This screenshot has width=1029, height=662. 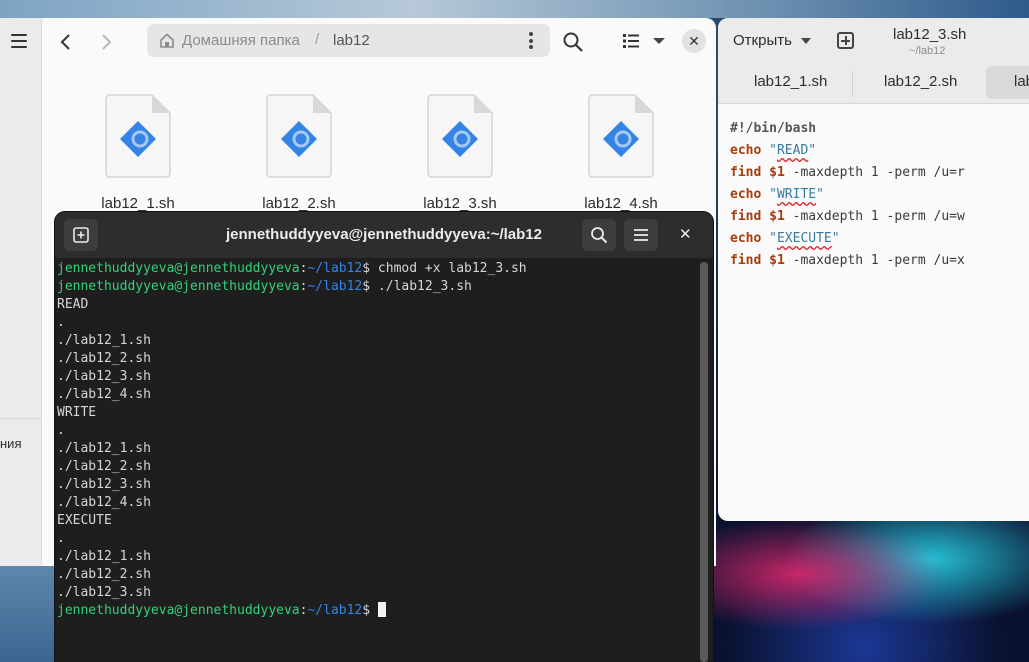 What do you see at coordinates (873, 41) in the screenshot?
I see `editor-headerbar: Открыть lab12_3.sh ~/lab12` at bounding box center [873, 41].